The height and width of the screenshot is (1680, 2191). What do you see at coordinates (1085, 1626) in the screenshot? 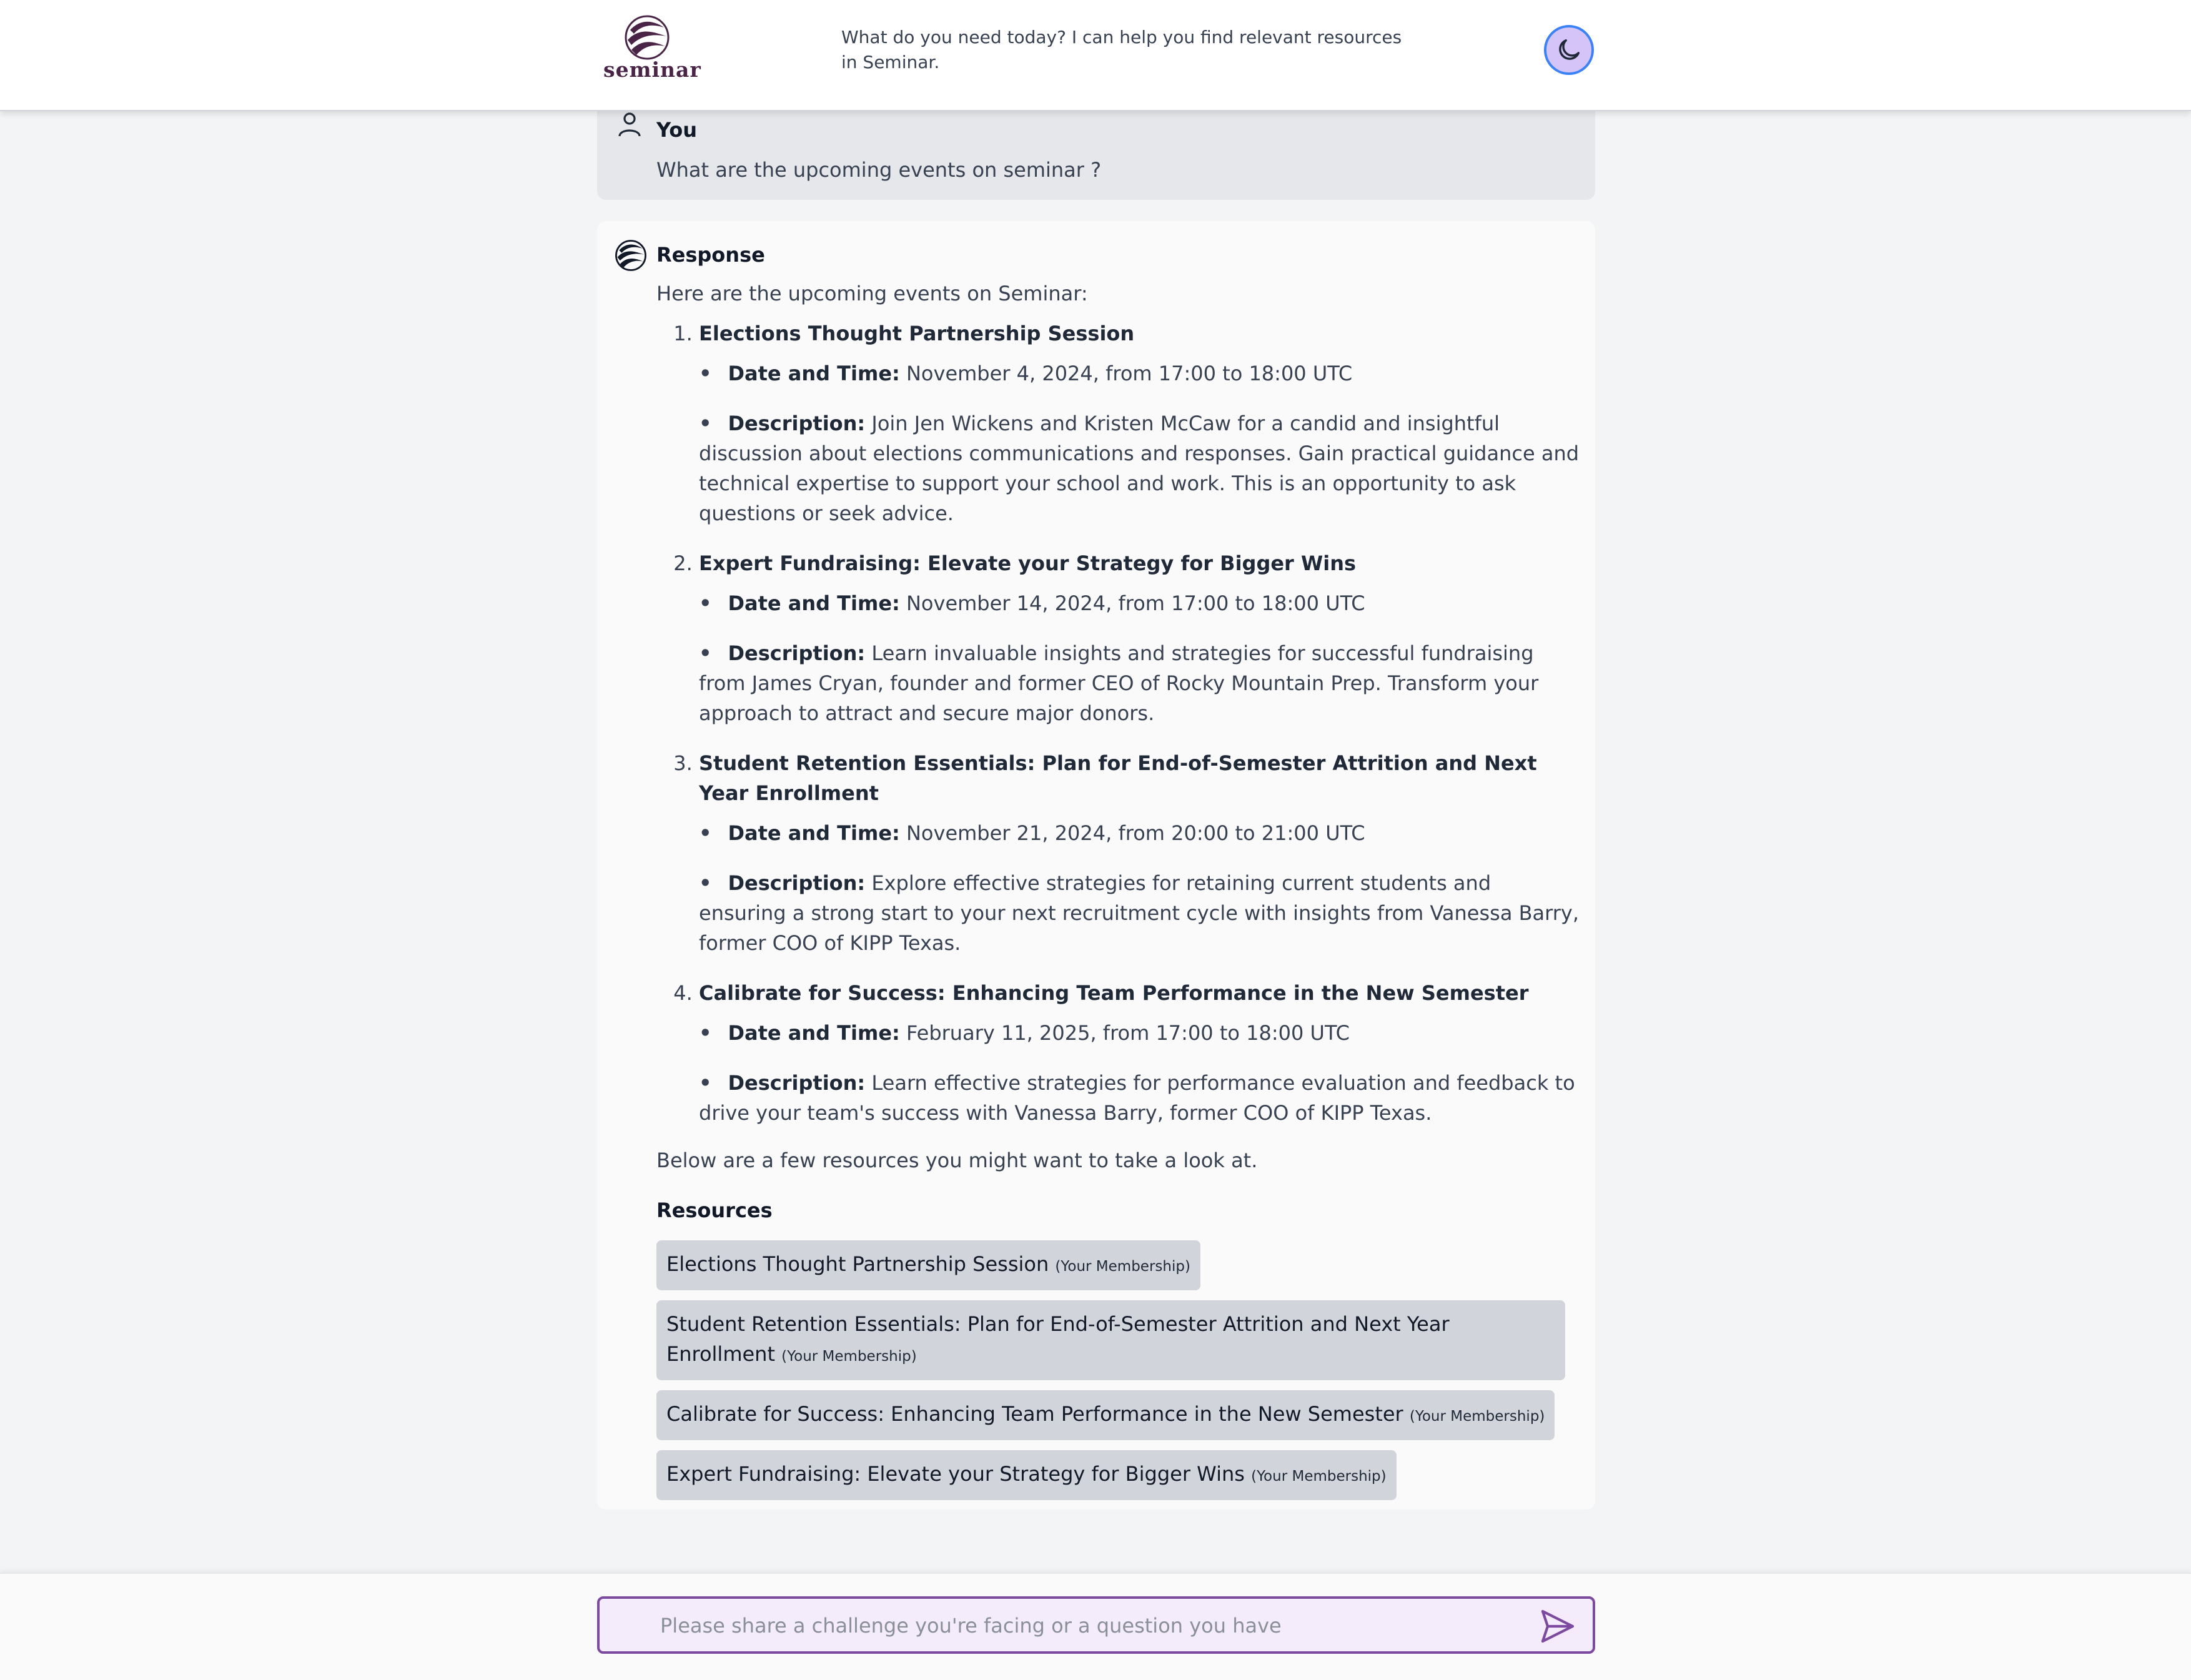
I see `message-input` at bounding box center [1085, 1626].